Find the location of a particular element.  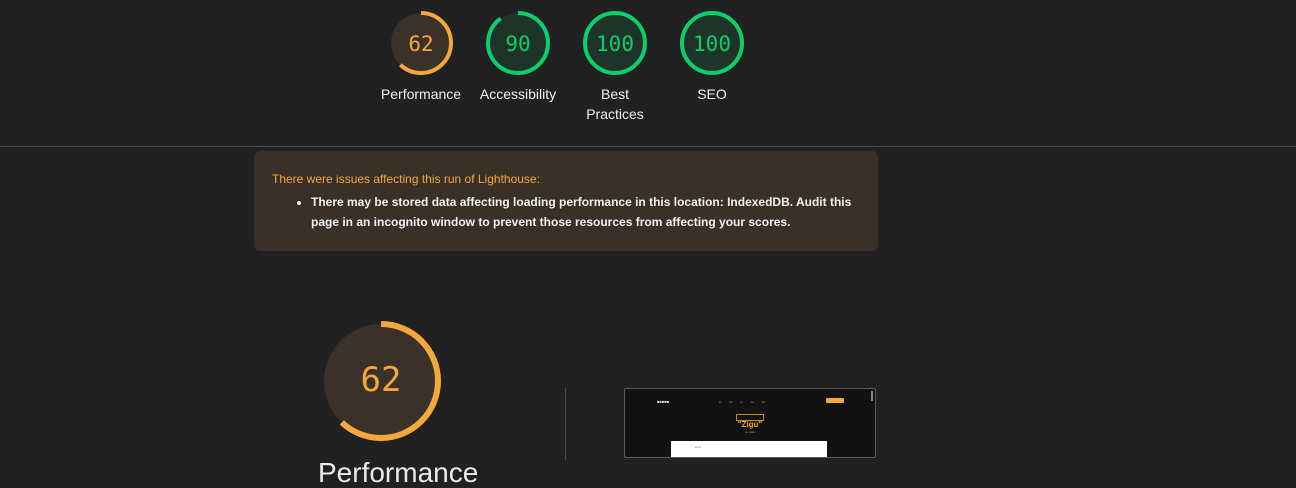

gauge-best-practices-score: 100 is located at coordinates (615, 44).